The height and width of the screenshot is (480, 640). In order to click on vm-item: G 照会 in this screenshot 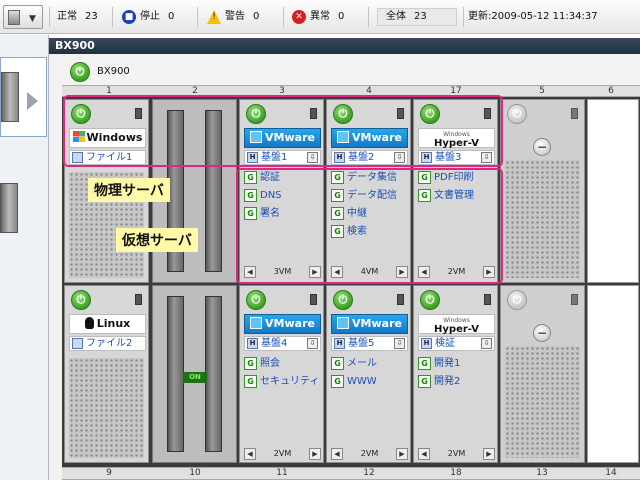, I will do `click(282, 365)`.